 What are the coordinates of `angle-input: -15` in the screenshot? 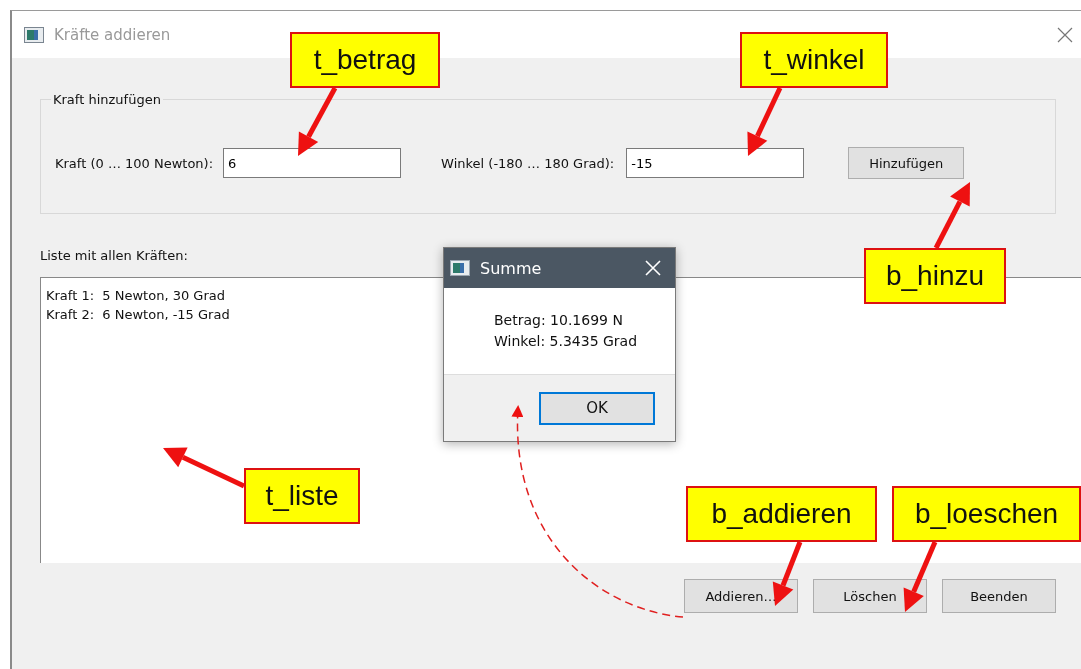 It's located at (715, 163).